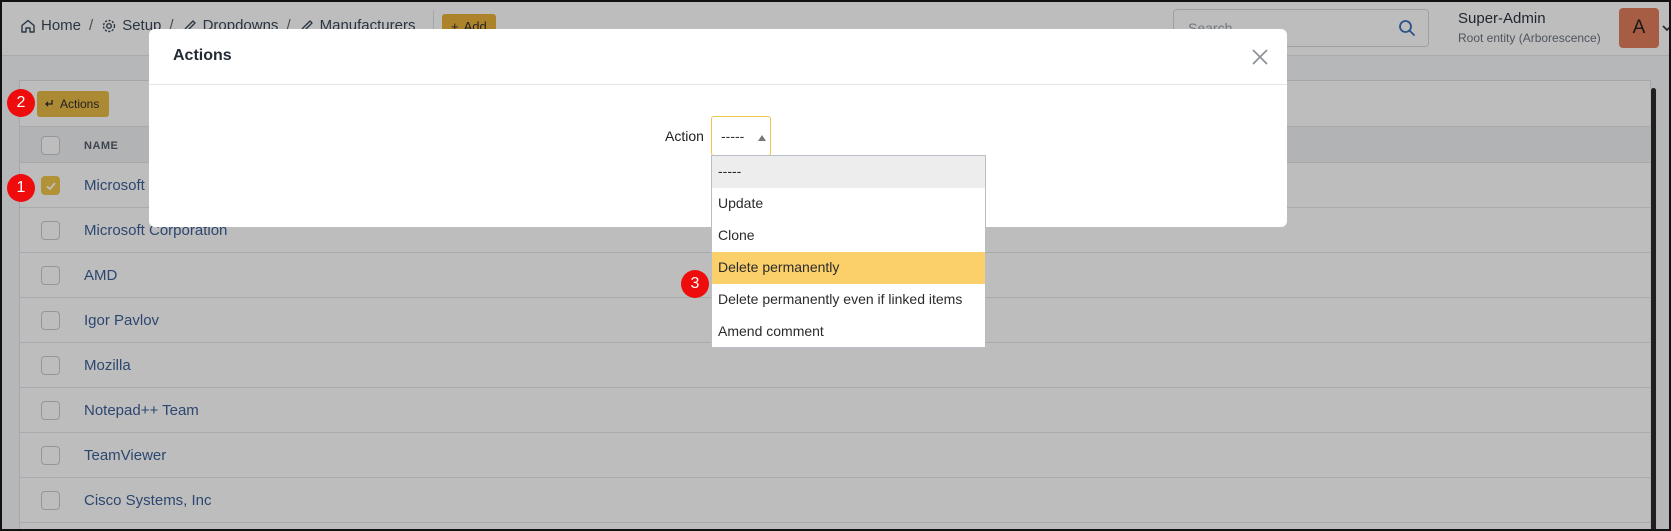 This screenshot has width=1671, height=531. I want to click on close-icon, so click(1260, 57).